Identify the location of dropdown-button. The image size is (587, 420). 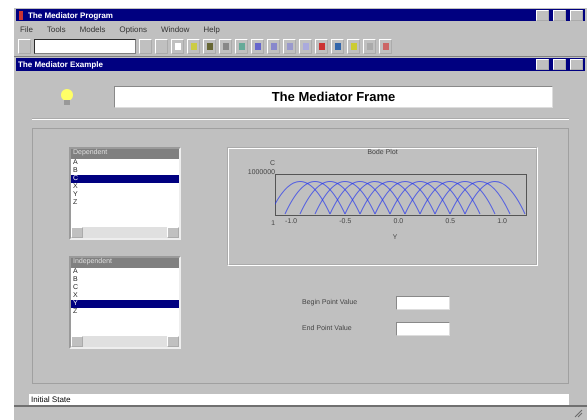
(145, 46).